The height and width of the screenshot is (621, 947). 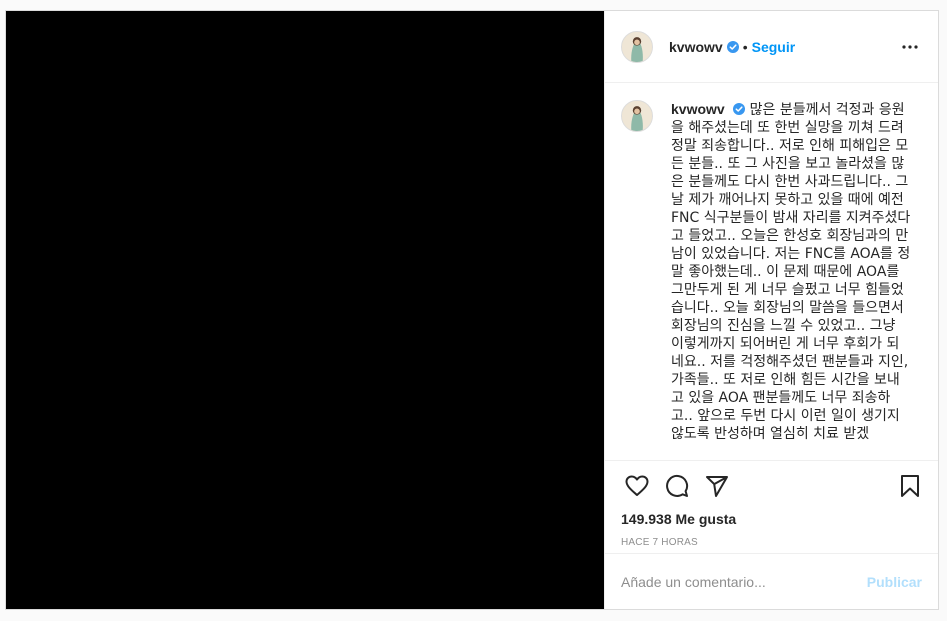 What do you see at coordinates (894, 582) in the screenshot?
I see `publish-button: Publicar` at bounding box center [894, 582].